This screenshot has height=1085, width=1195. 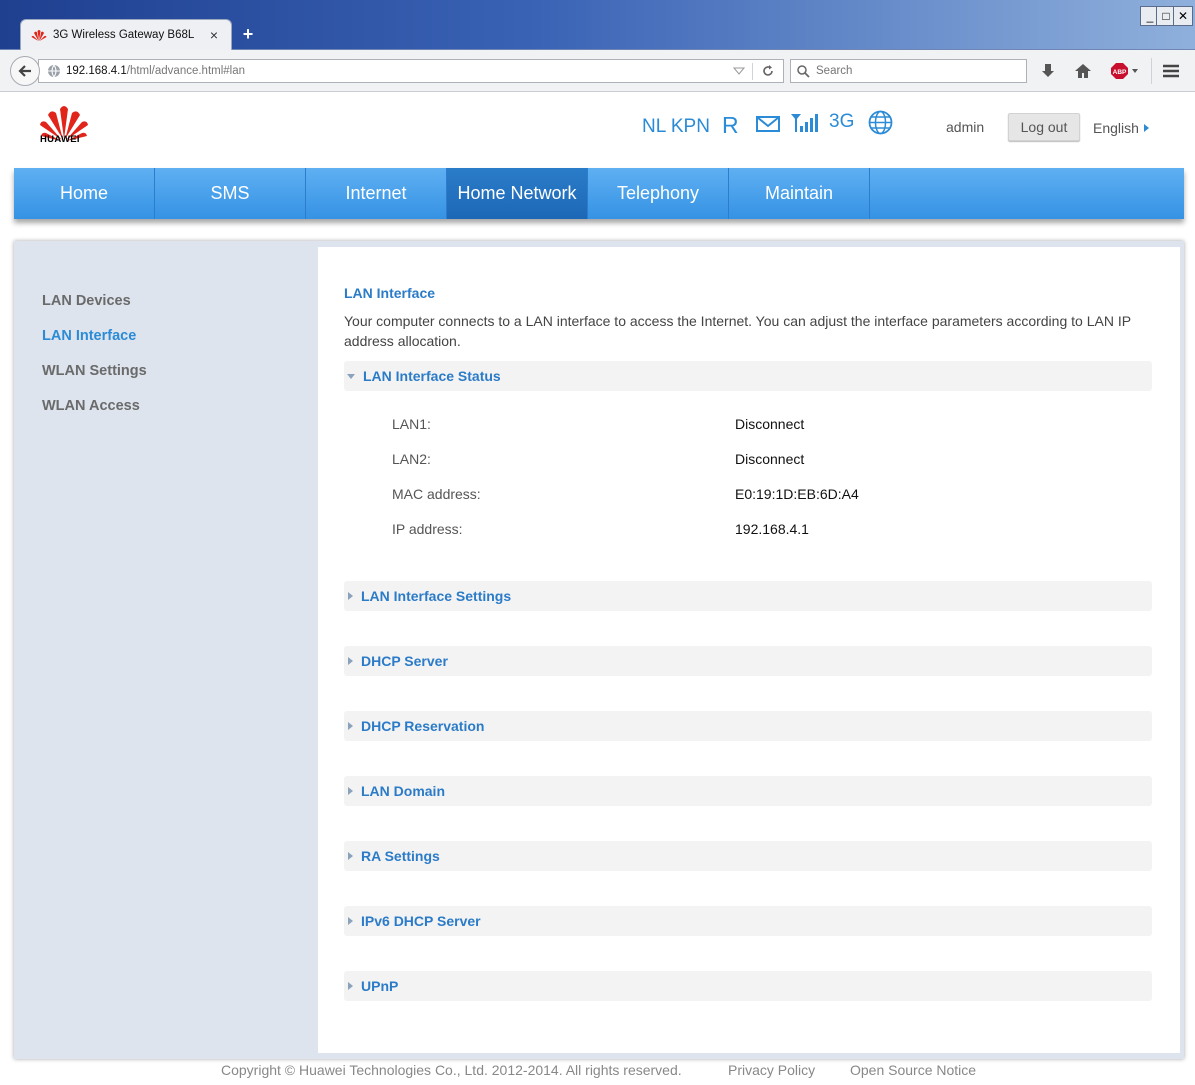 What do you see at coordinates (411, 459) in the screenshot?
I see `status-key: LAN2:` at bounding box center [411, 459].